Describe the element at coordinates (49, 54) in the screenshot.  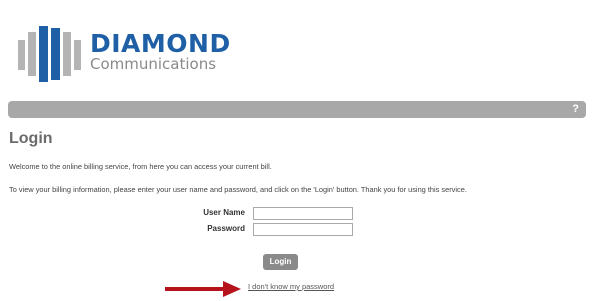
I see `logo-bars-icon` at that location.